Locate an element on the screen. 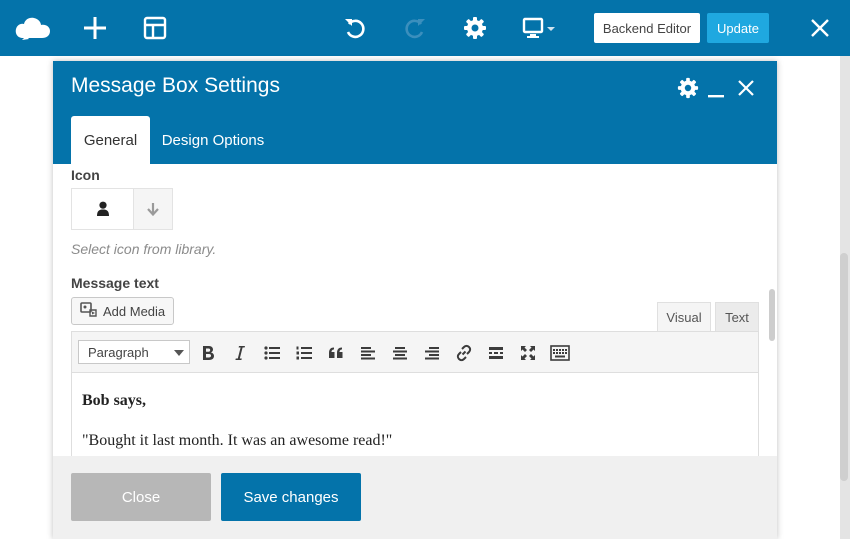 This screenshot has width=850, height=539. monitor-icon is located at coordinates (540, 28).